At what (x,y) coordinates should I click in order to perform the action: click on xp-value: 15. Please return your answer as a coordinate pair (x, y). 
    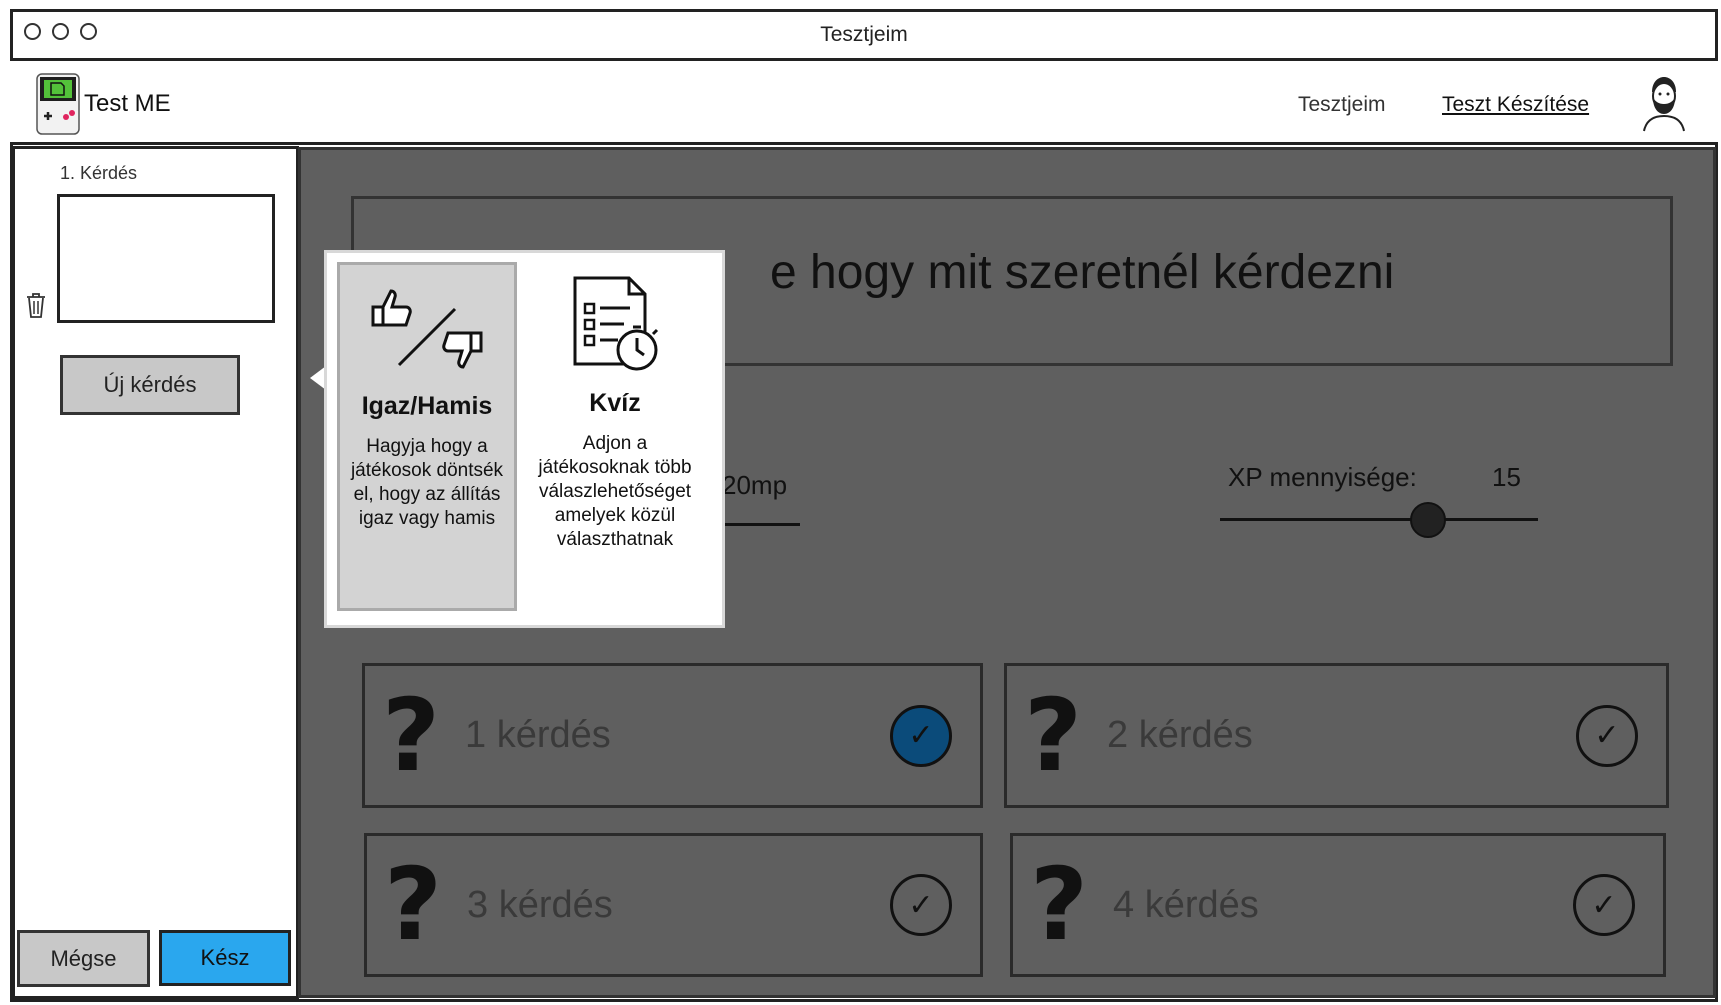
    Looking at the image, I should click on (1506, 477).